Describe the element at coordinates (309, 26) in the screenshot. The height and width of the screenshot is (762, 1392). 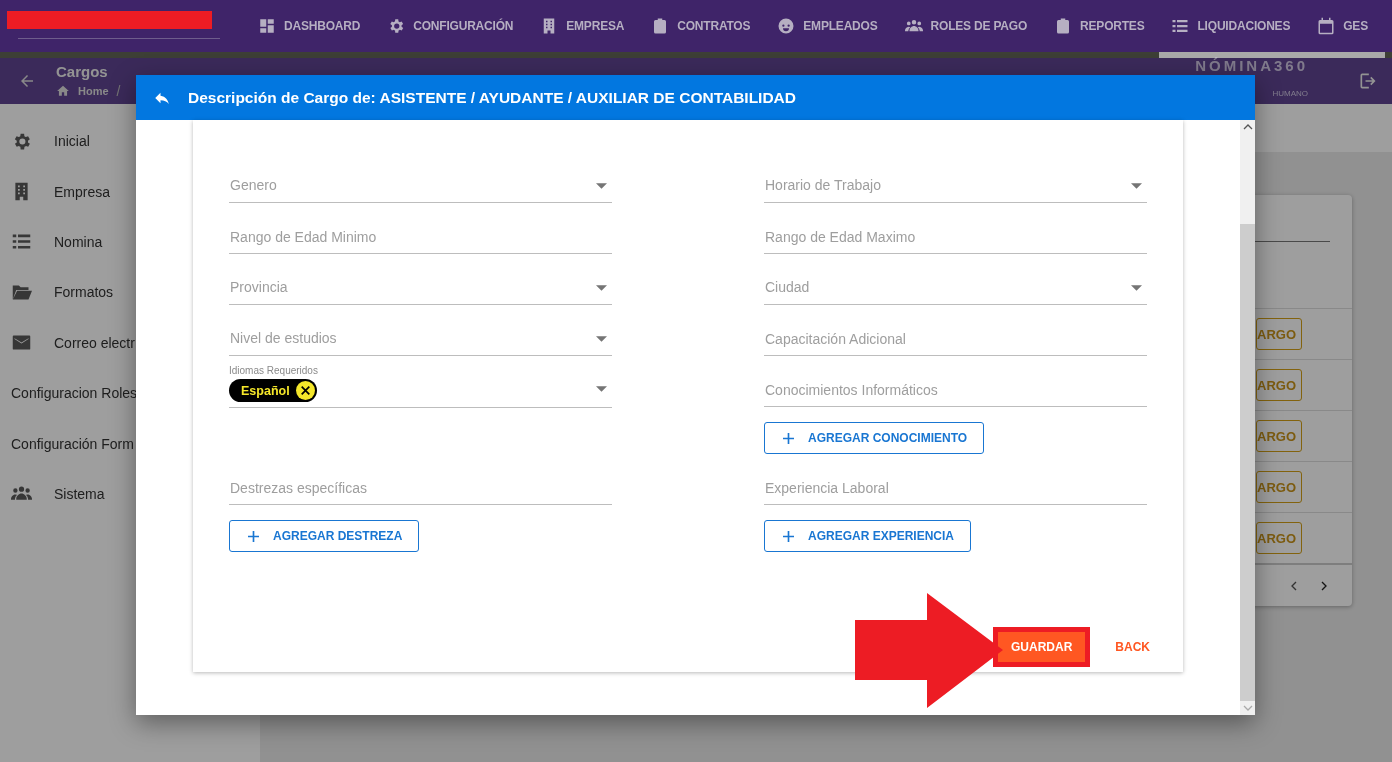
I see `nav-tab: DASHBOARD` at that location.